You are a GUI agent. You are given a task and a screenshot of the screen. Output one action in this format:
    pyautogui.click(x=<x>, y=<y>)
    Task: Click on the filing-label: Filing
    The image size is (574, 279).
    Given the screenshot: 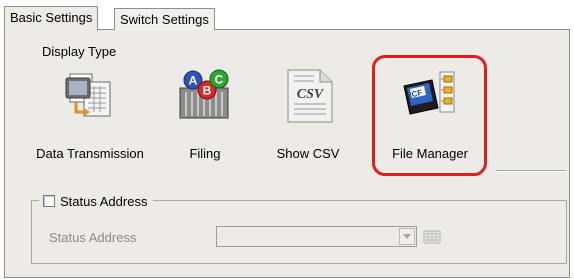 What is the action you would take?
    pyautogui.click(x=205, y=153)
    